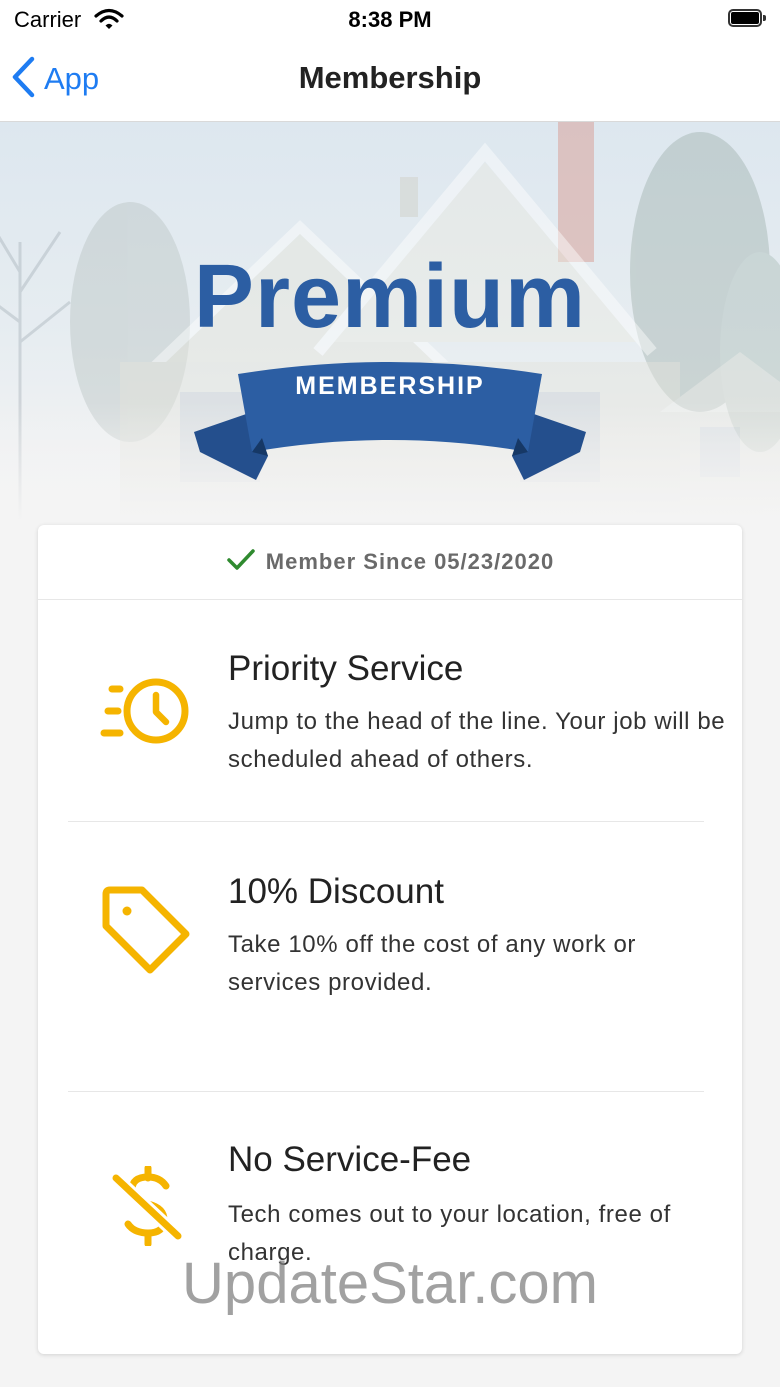 The image size is (780, 1387). I want to click on benefit-title: Priority Service, so click(346, 668).